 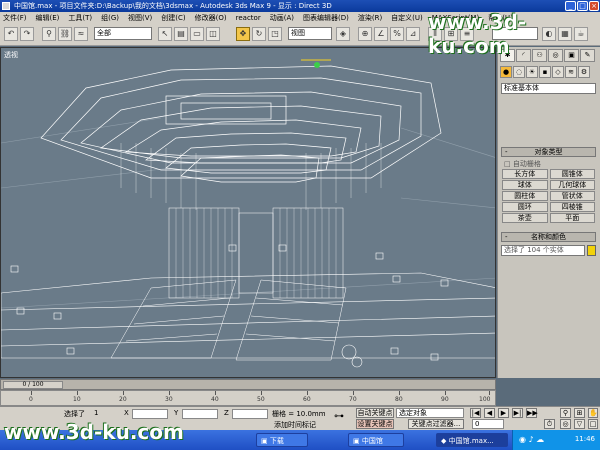 What do you see at coordinates (522, 164) in the screenshot?
I see `autogrid-checkbox: □ 自动栅格` at bounding box center [522, 164].